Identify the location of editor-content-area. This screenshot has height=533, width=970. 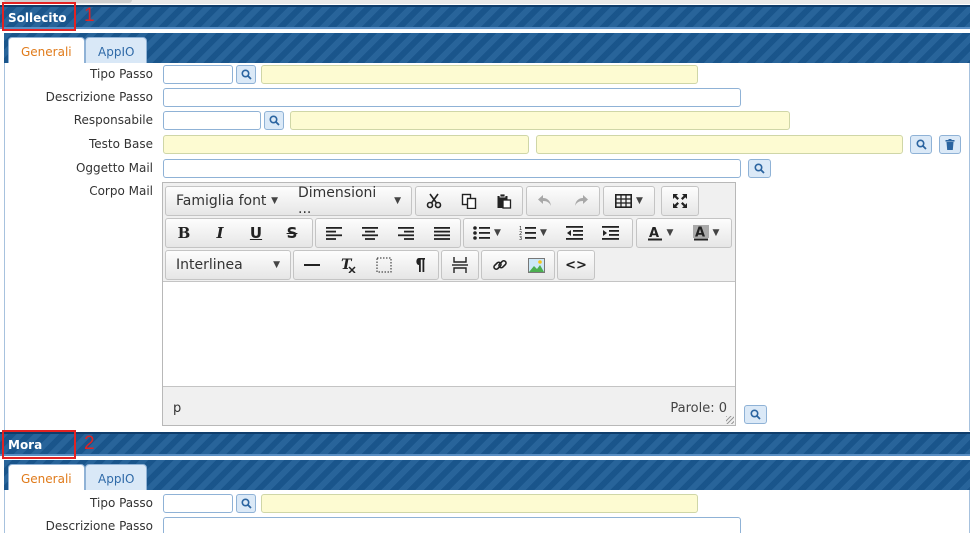
(449, 334).